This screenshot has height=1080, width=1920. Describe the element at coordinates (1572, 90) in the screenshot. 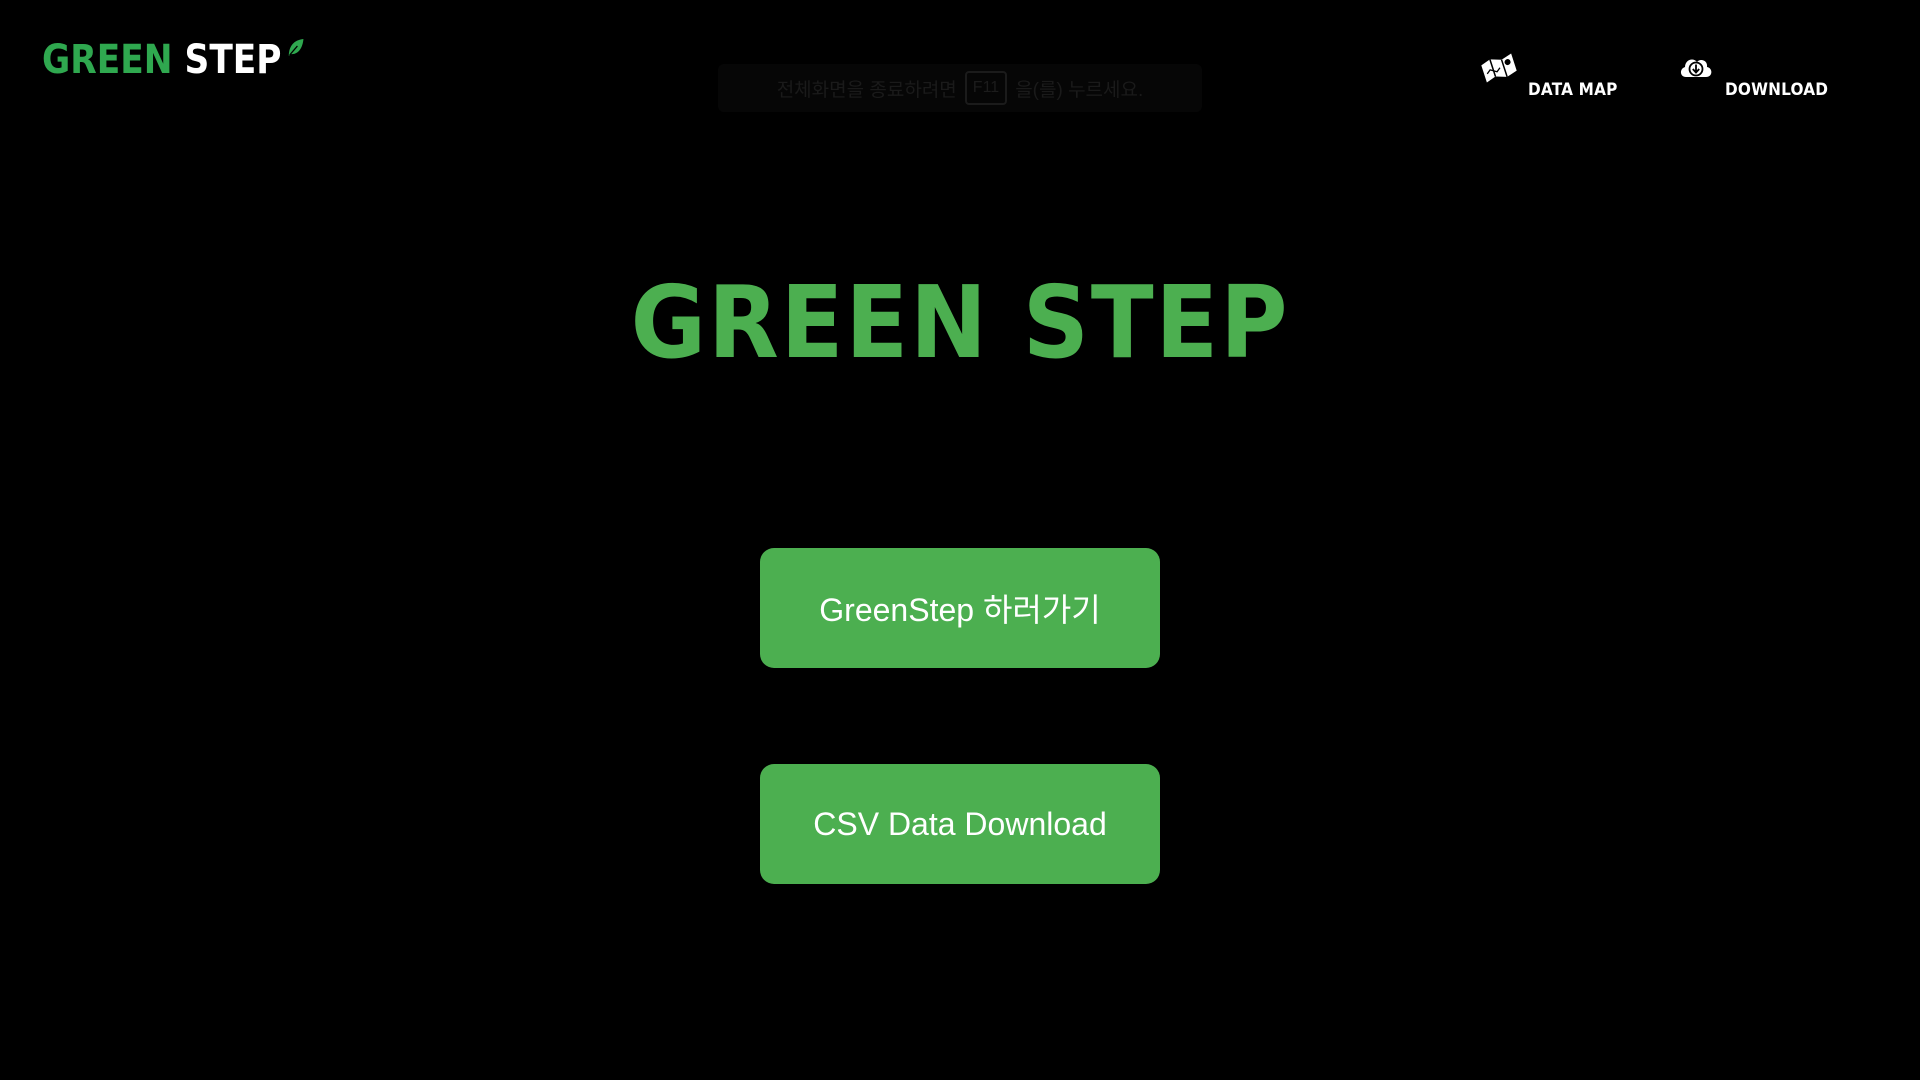

I see `nav-label-data-map: DATA MAP` at that location.